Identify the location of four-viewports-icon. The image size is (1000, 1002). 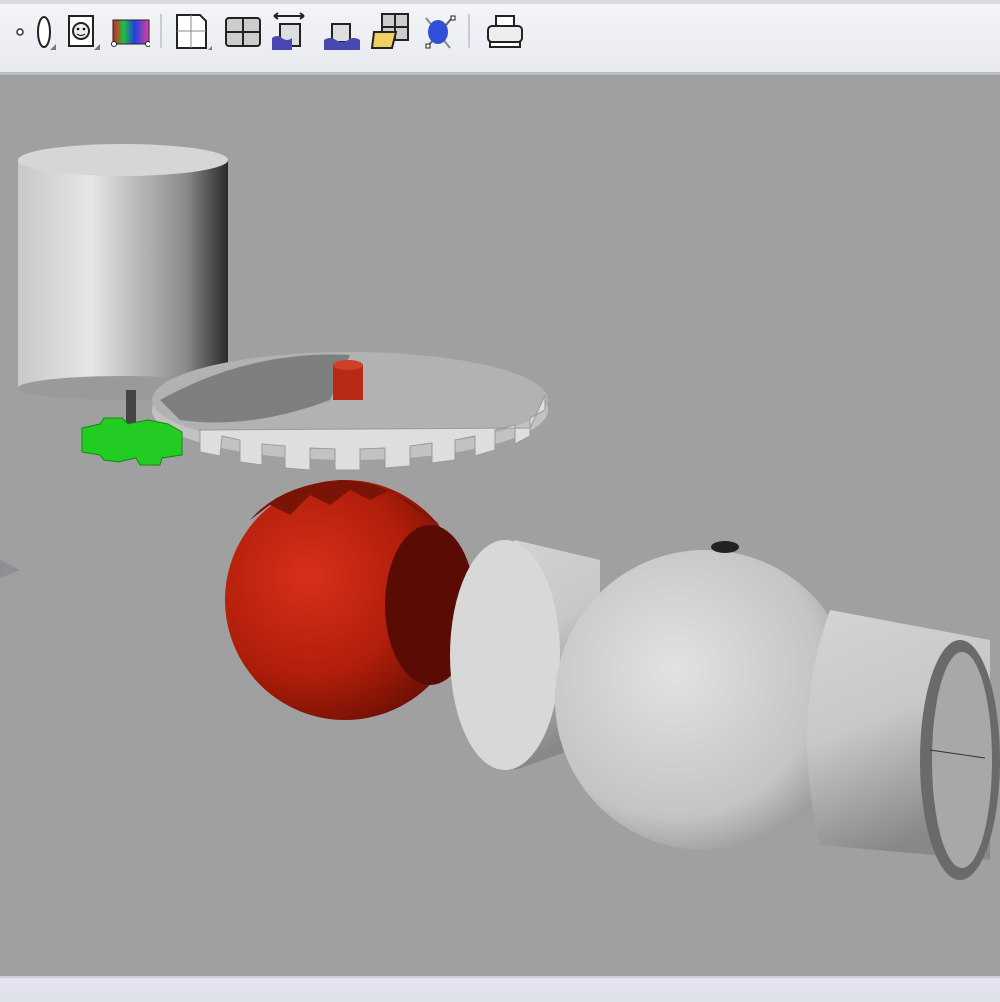
(242, 30).